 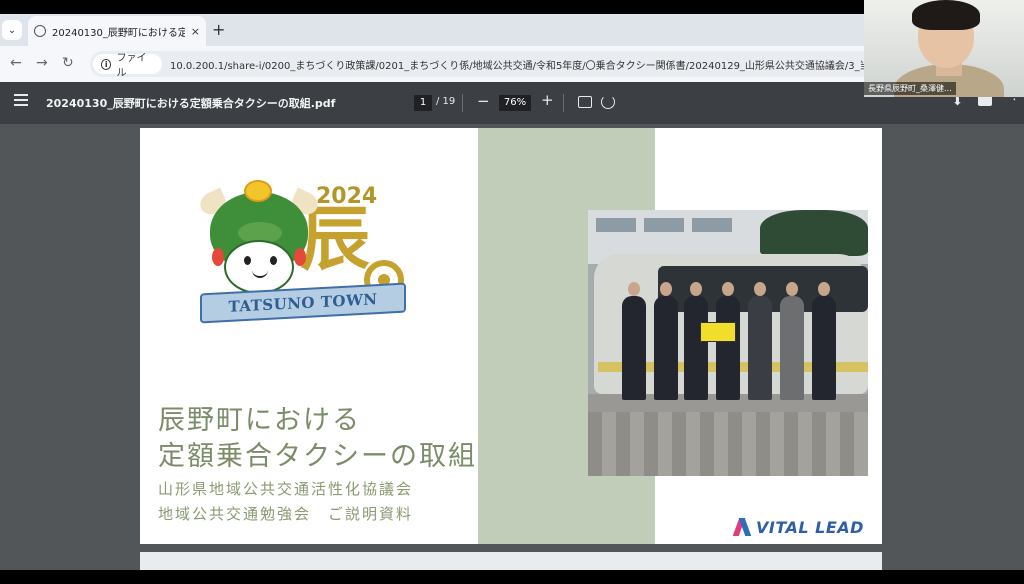 What do you see at coordinates (728, 444) in the screenshot?
I see `photo-pavement` at bounding box center [728, 444].